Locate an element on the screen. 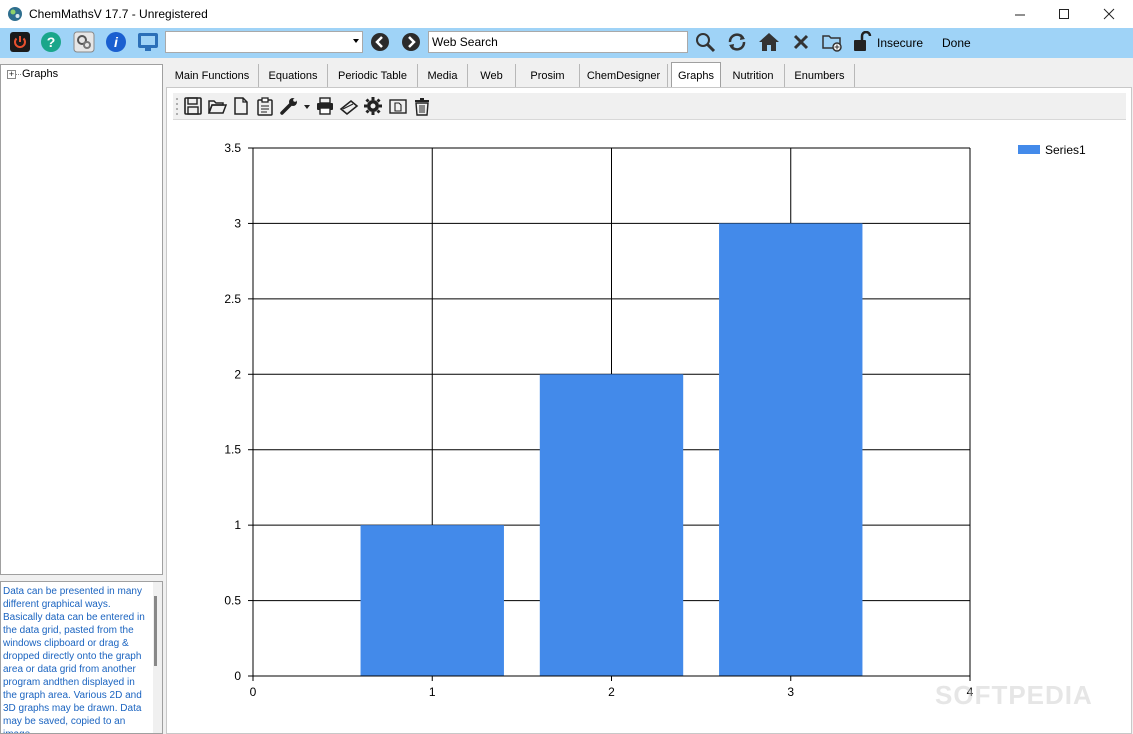  web-search-input is located at coordinates (558, 42).